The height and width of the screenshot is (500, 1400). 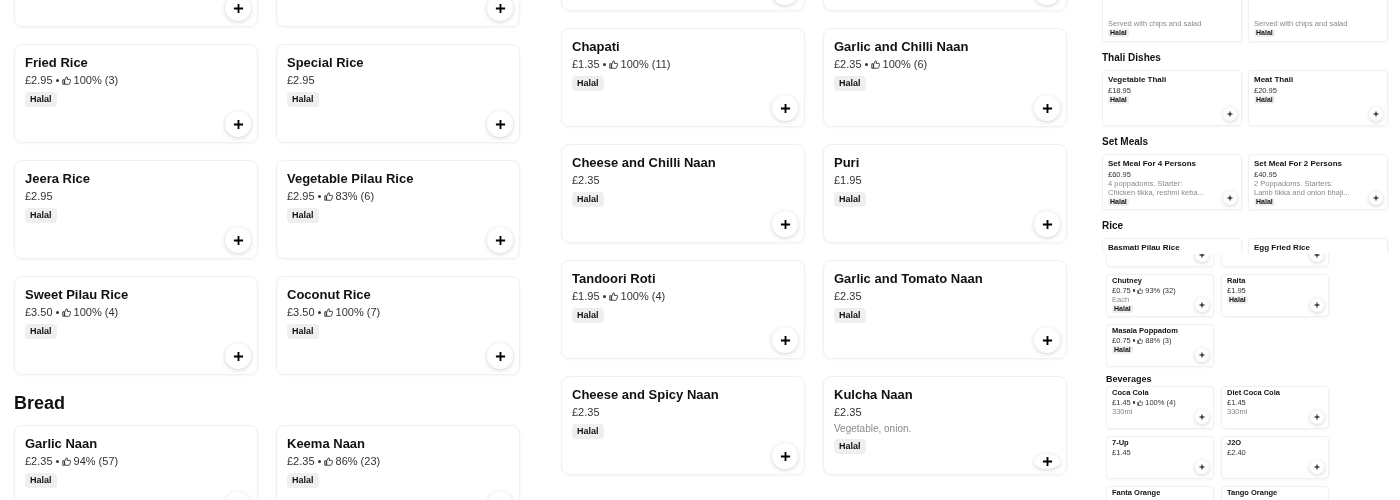 What do you see at coordinates (57, 63) in the screenshot?
I see `item-name: Fried Rice` at bounding box center [57, 63].